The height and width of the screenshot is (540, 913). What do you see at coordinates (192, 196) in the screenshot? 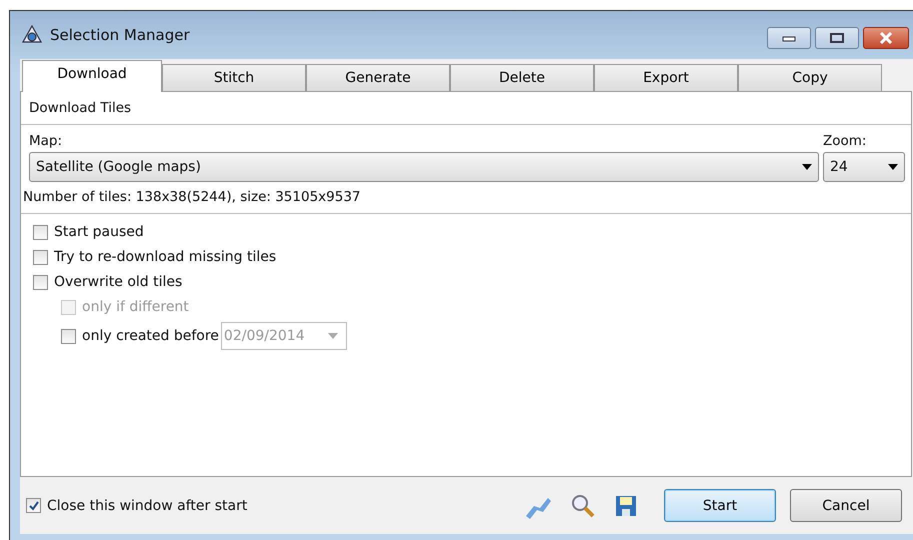
I see `tiles-info: Number of tiles: 138x38(5244), size: 35105x9537` at bounding box center [192, 196].